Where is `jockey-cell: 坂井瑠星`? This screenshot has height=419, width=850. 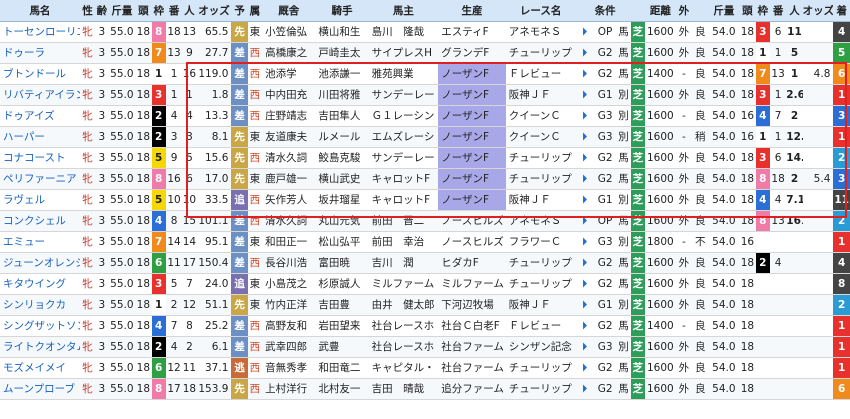
jockey-cell: 坂井瑠星 is located at coordinates (342, 200).